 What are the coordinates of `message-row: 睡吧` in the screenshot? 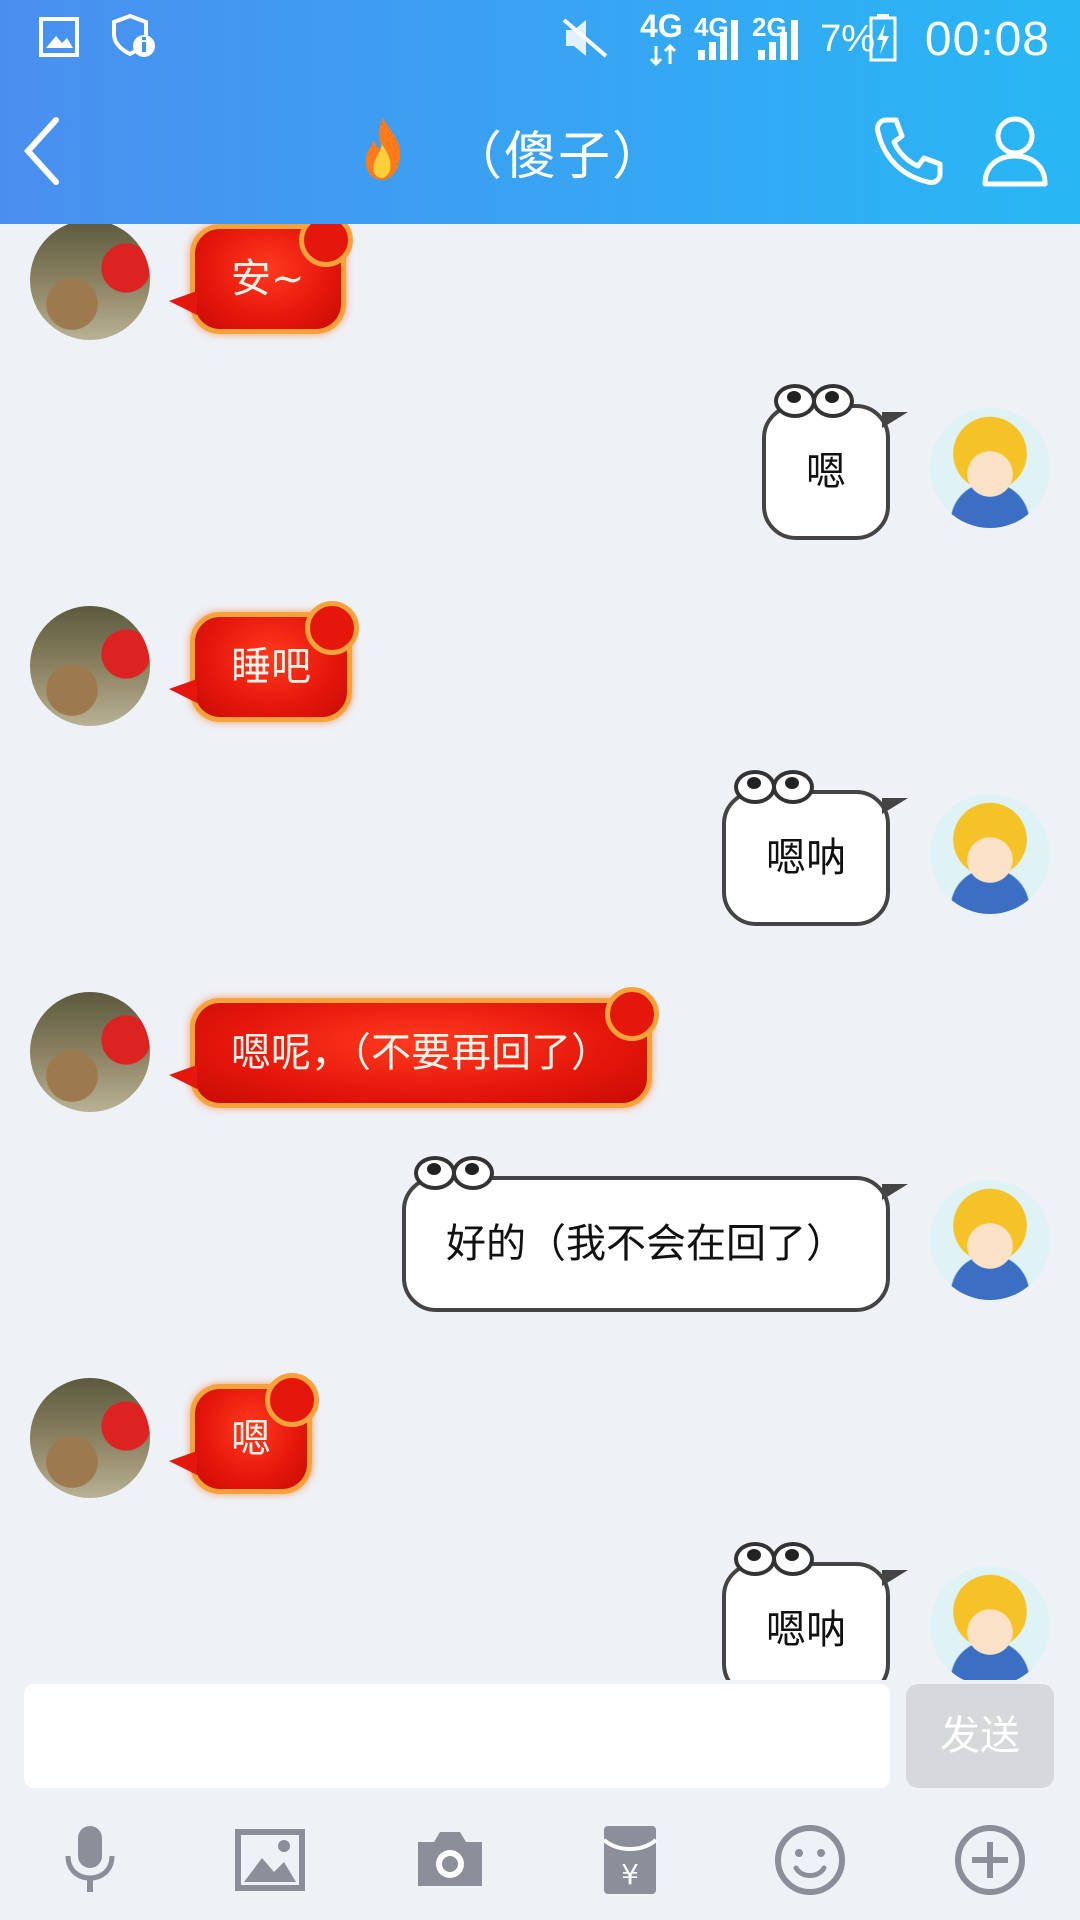 It's located at (540, 663).